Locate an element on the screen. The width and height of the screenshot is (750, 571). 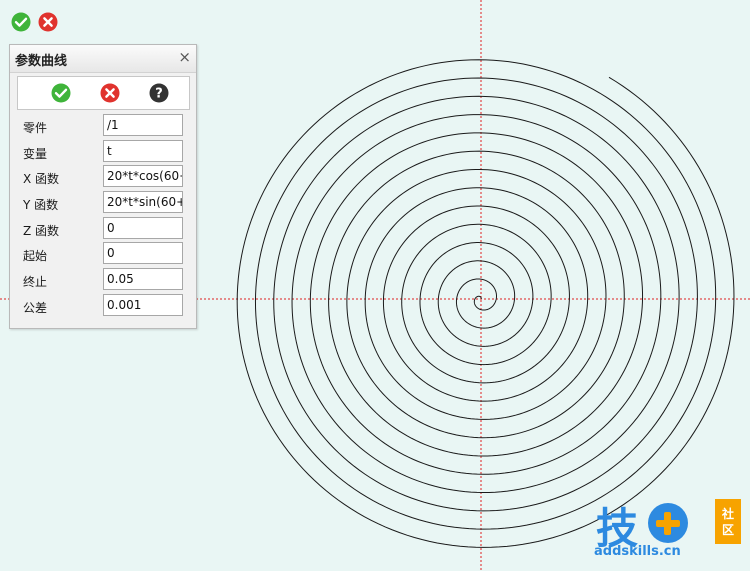
confirm-button is located at coordinates (21, 22).